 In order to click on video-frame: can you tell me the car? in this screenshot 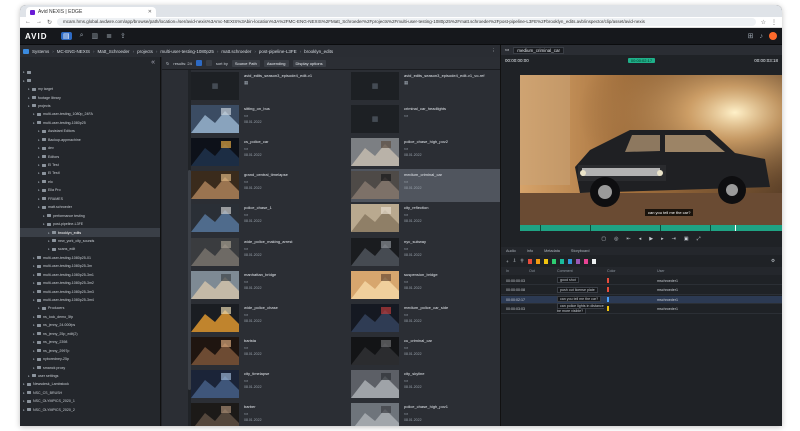, I will do `click(651, 150)`.